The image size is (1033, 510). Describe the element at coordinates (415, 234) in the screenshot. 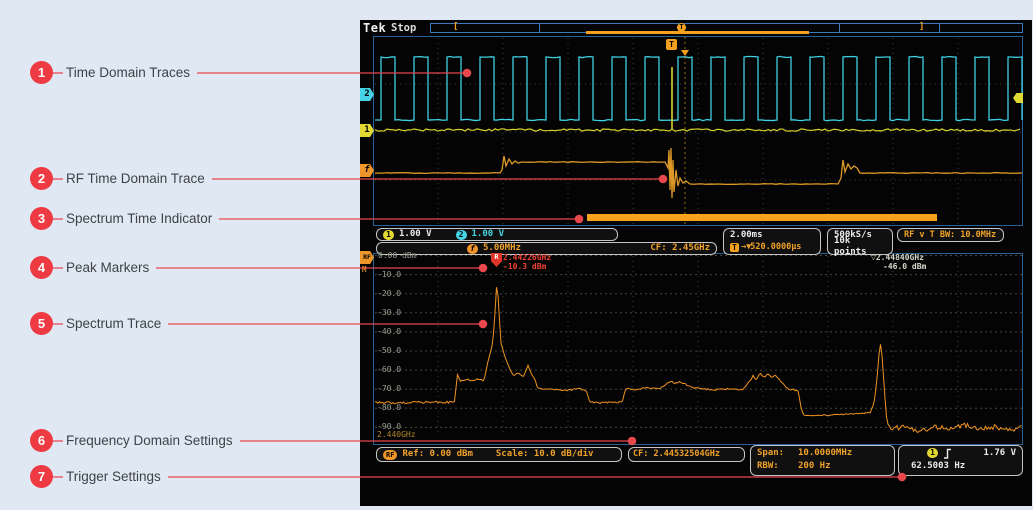

I see `ch1-scale: 1.00 V` at that location.